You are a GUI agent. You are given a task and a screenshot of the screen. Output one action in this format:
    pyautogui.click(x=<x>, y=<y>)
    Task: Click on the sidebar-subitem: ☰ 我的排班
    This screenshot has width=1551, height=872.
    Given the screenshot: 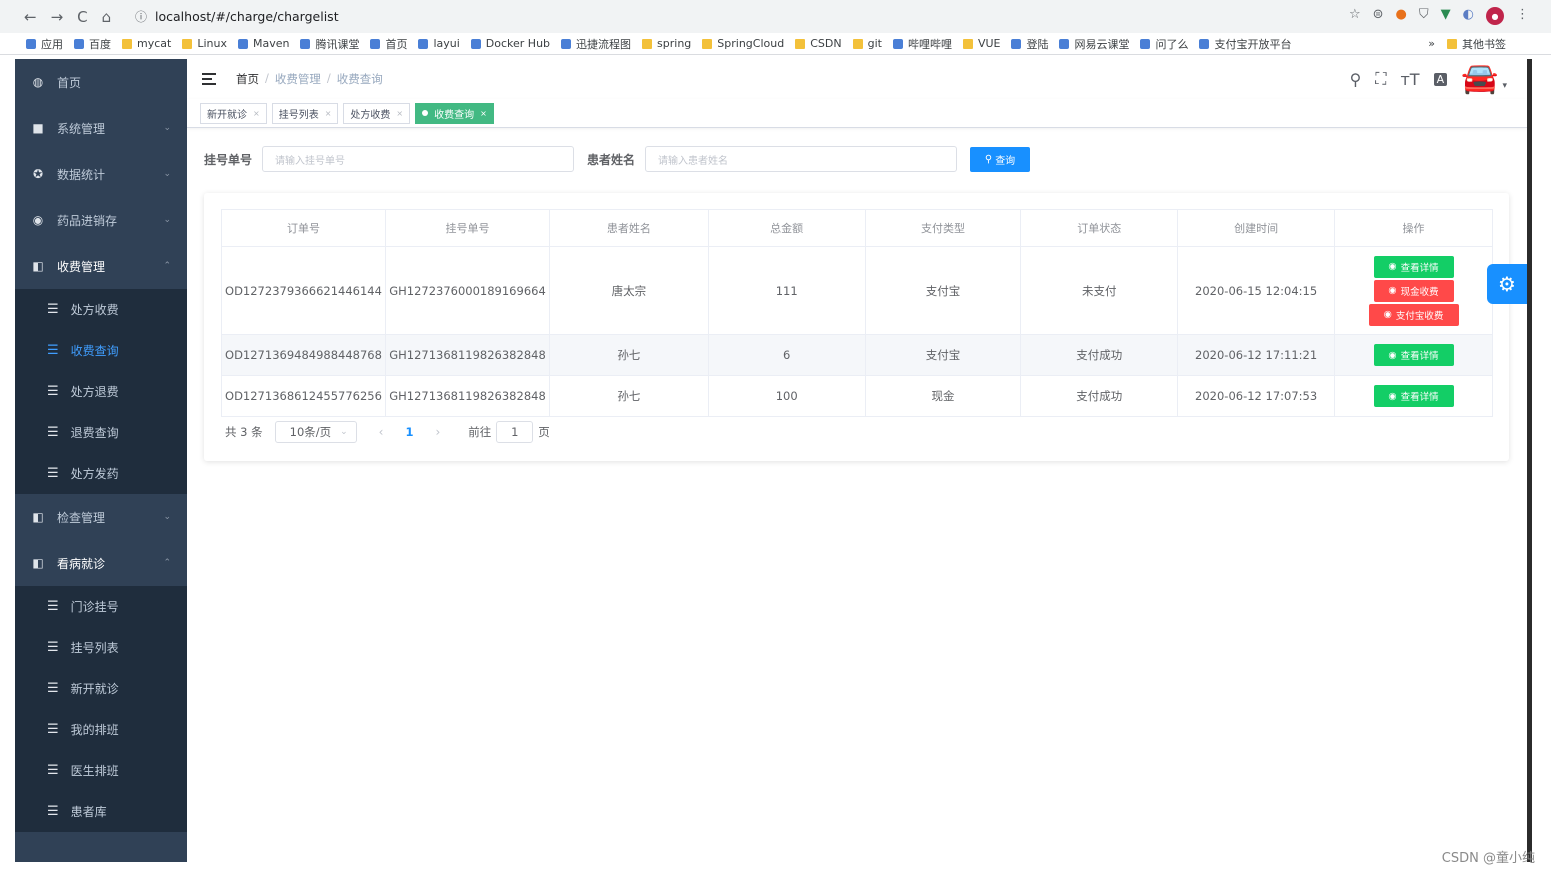 What is the action you would take?
    pyautogui.click(x=101, y=729)
    